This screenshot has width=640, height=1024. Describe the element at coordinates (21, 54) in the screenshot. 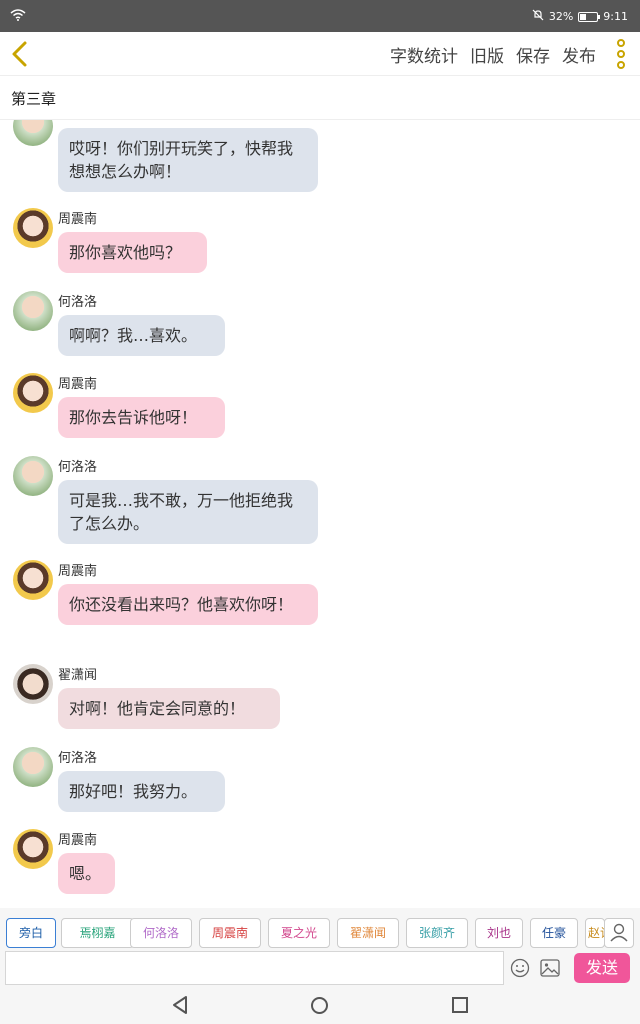

I see `back-chevron-icon` at that location.